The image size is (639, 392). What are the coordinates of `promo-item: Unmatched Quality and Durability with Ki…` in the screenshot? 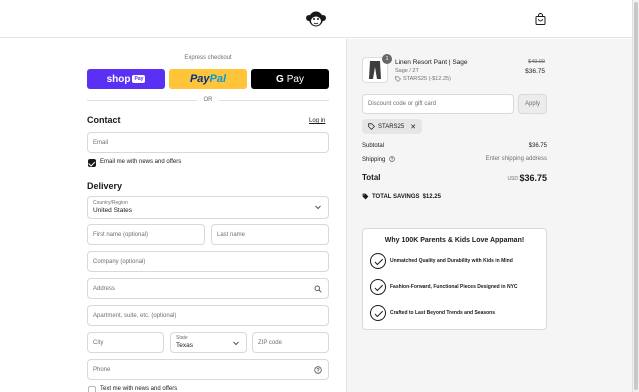 It's located at (441, 261).